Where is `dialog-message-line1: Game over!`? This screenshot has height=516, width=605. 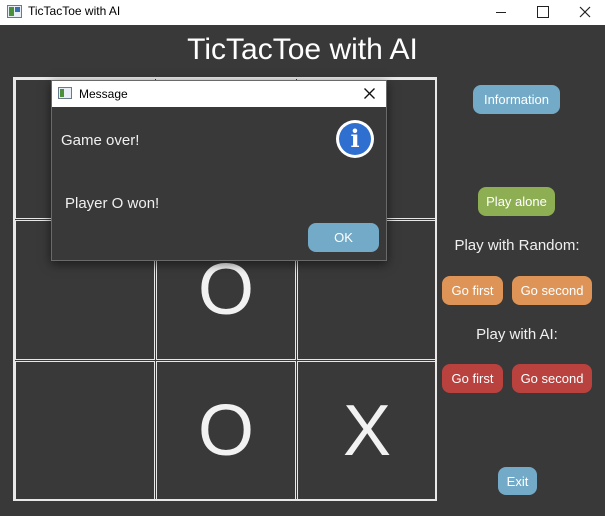 dialog-message-line1: Game over! is located at coordinates (100, 140).